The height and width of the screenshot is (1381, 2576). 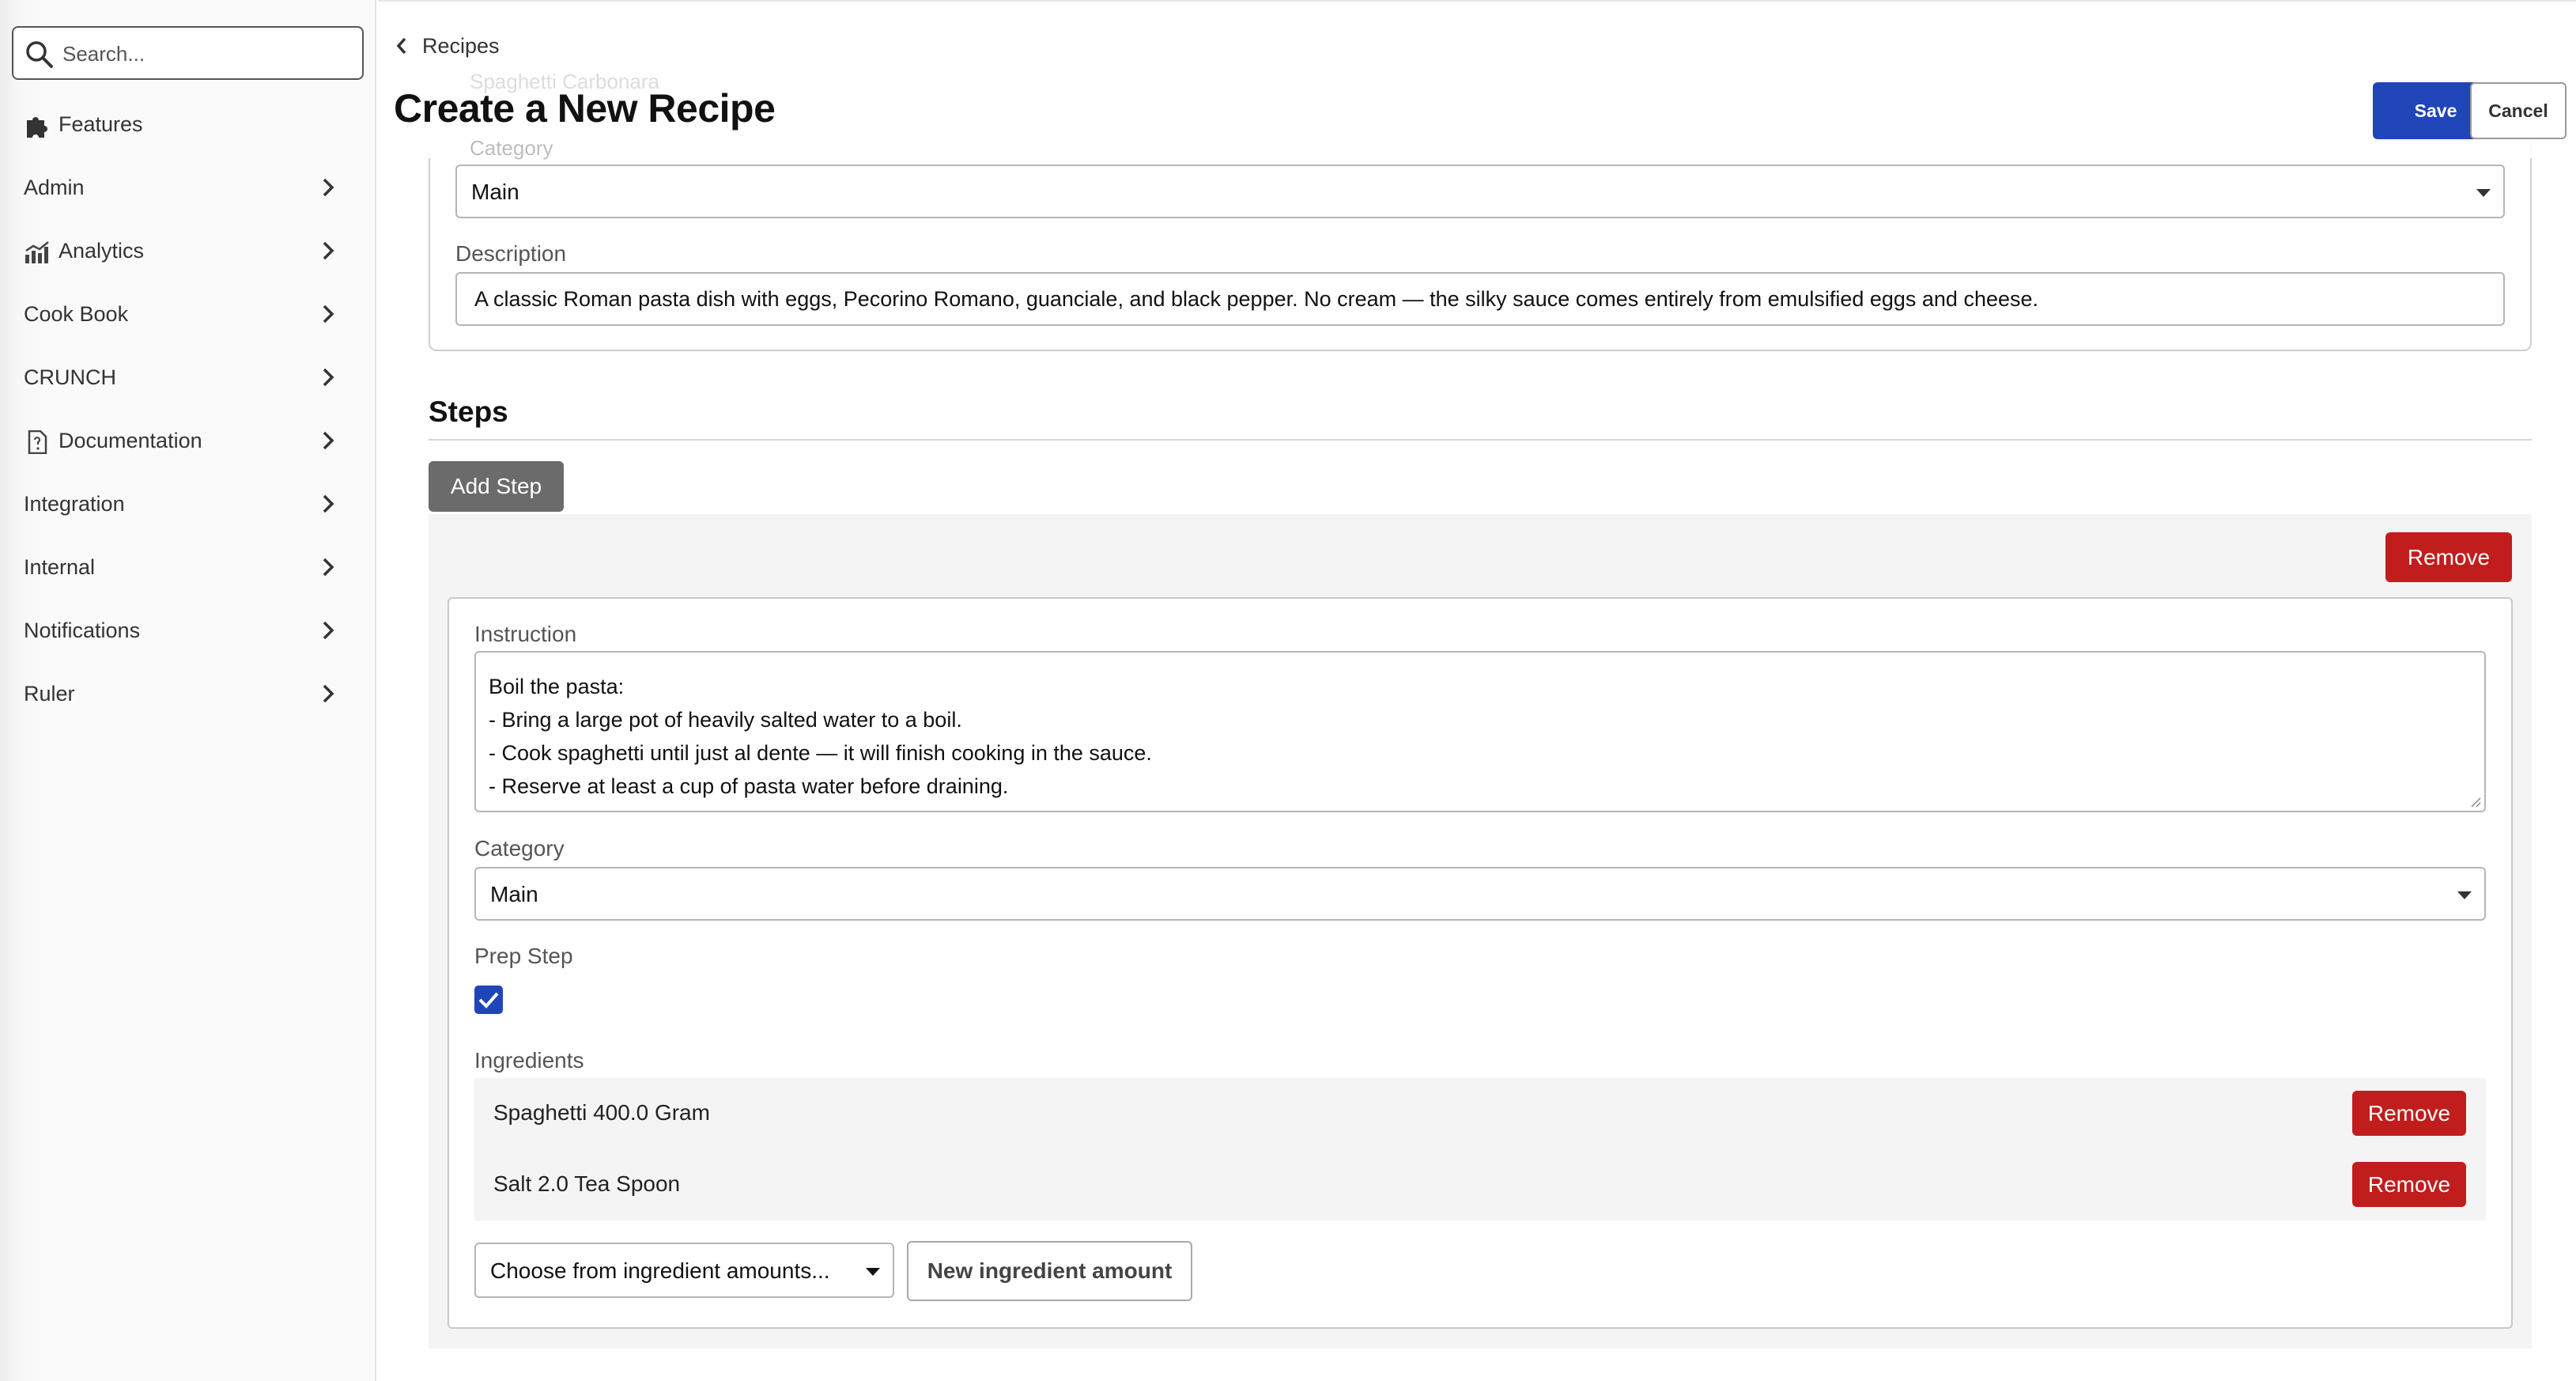 What do you see at coordinates (49, 693) in the screenshot?
I see `sidebar-item-label: Ruler` at bounding box center [49, 693].